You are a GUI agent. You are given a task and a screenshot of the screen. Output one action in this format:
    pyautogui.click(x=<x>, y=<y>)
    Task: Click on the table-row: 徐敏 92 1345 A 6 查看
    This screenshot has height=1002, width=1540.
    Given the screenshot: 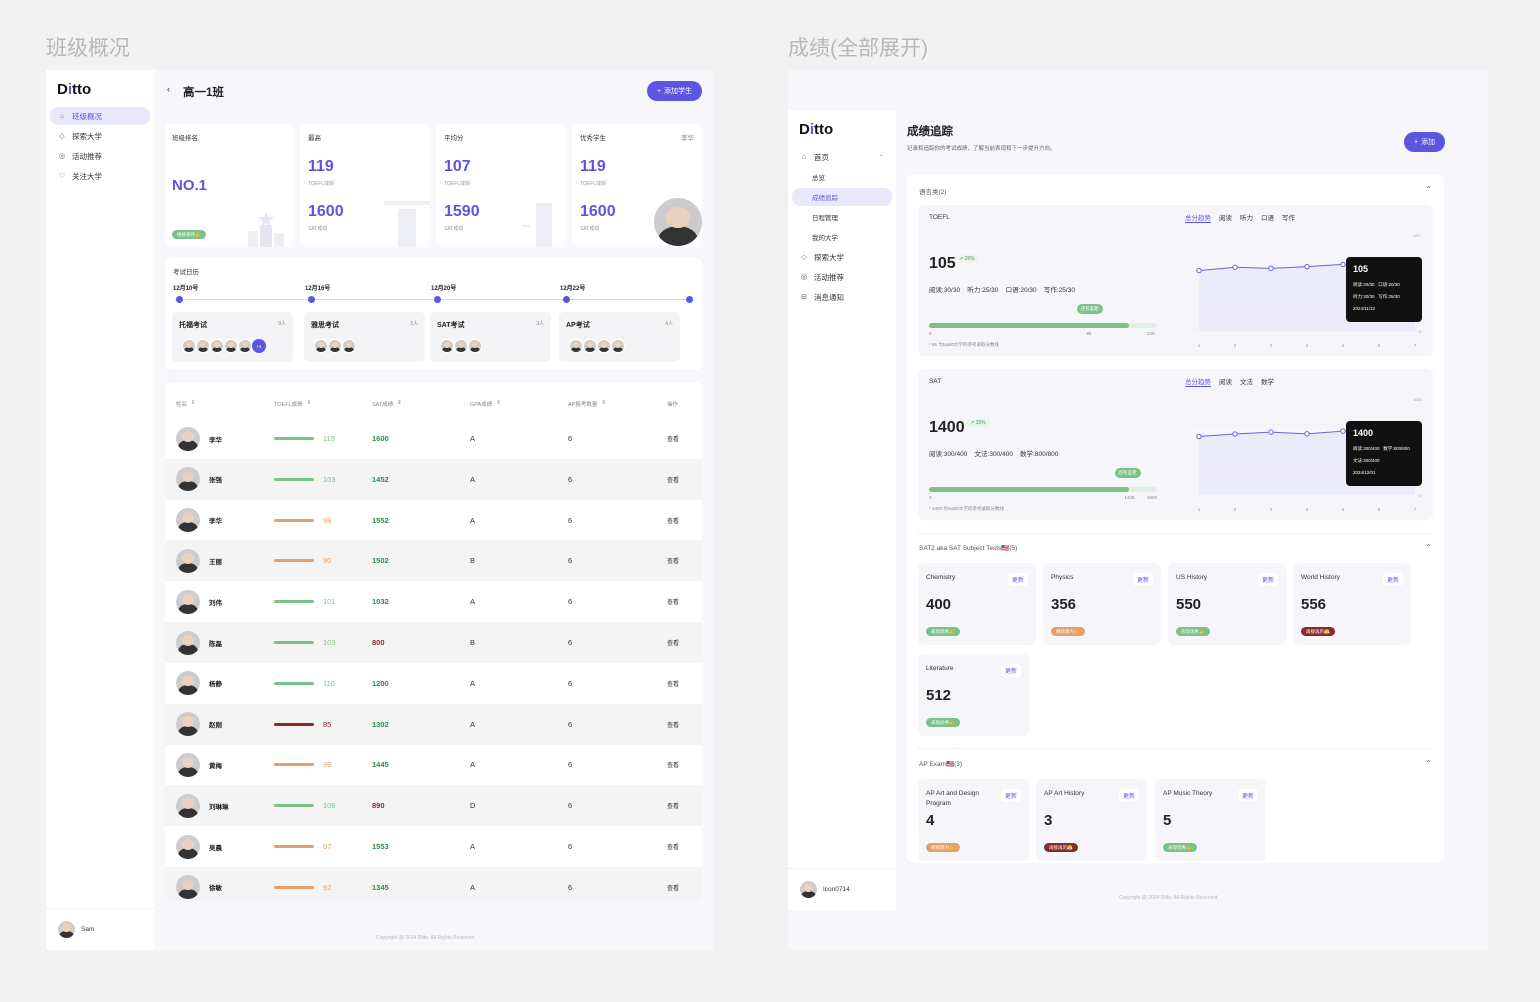 What is the action you would take?
    pyautogui.click(x=433, y=884)
    